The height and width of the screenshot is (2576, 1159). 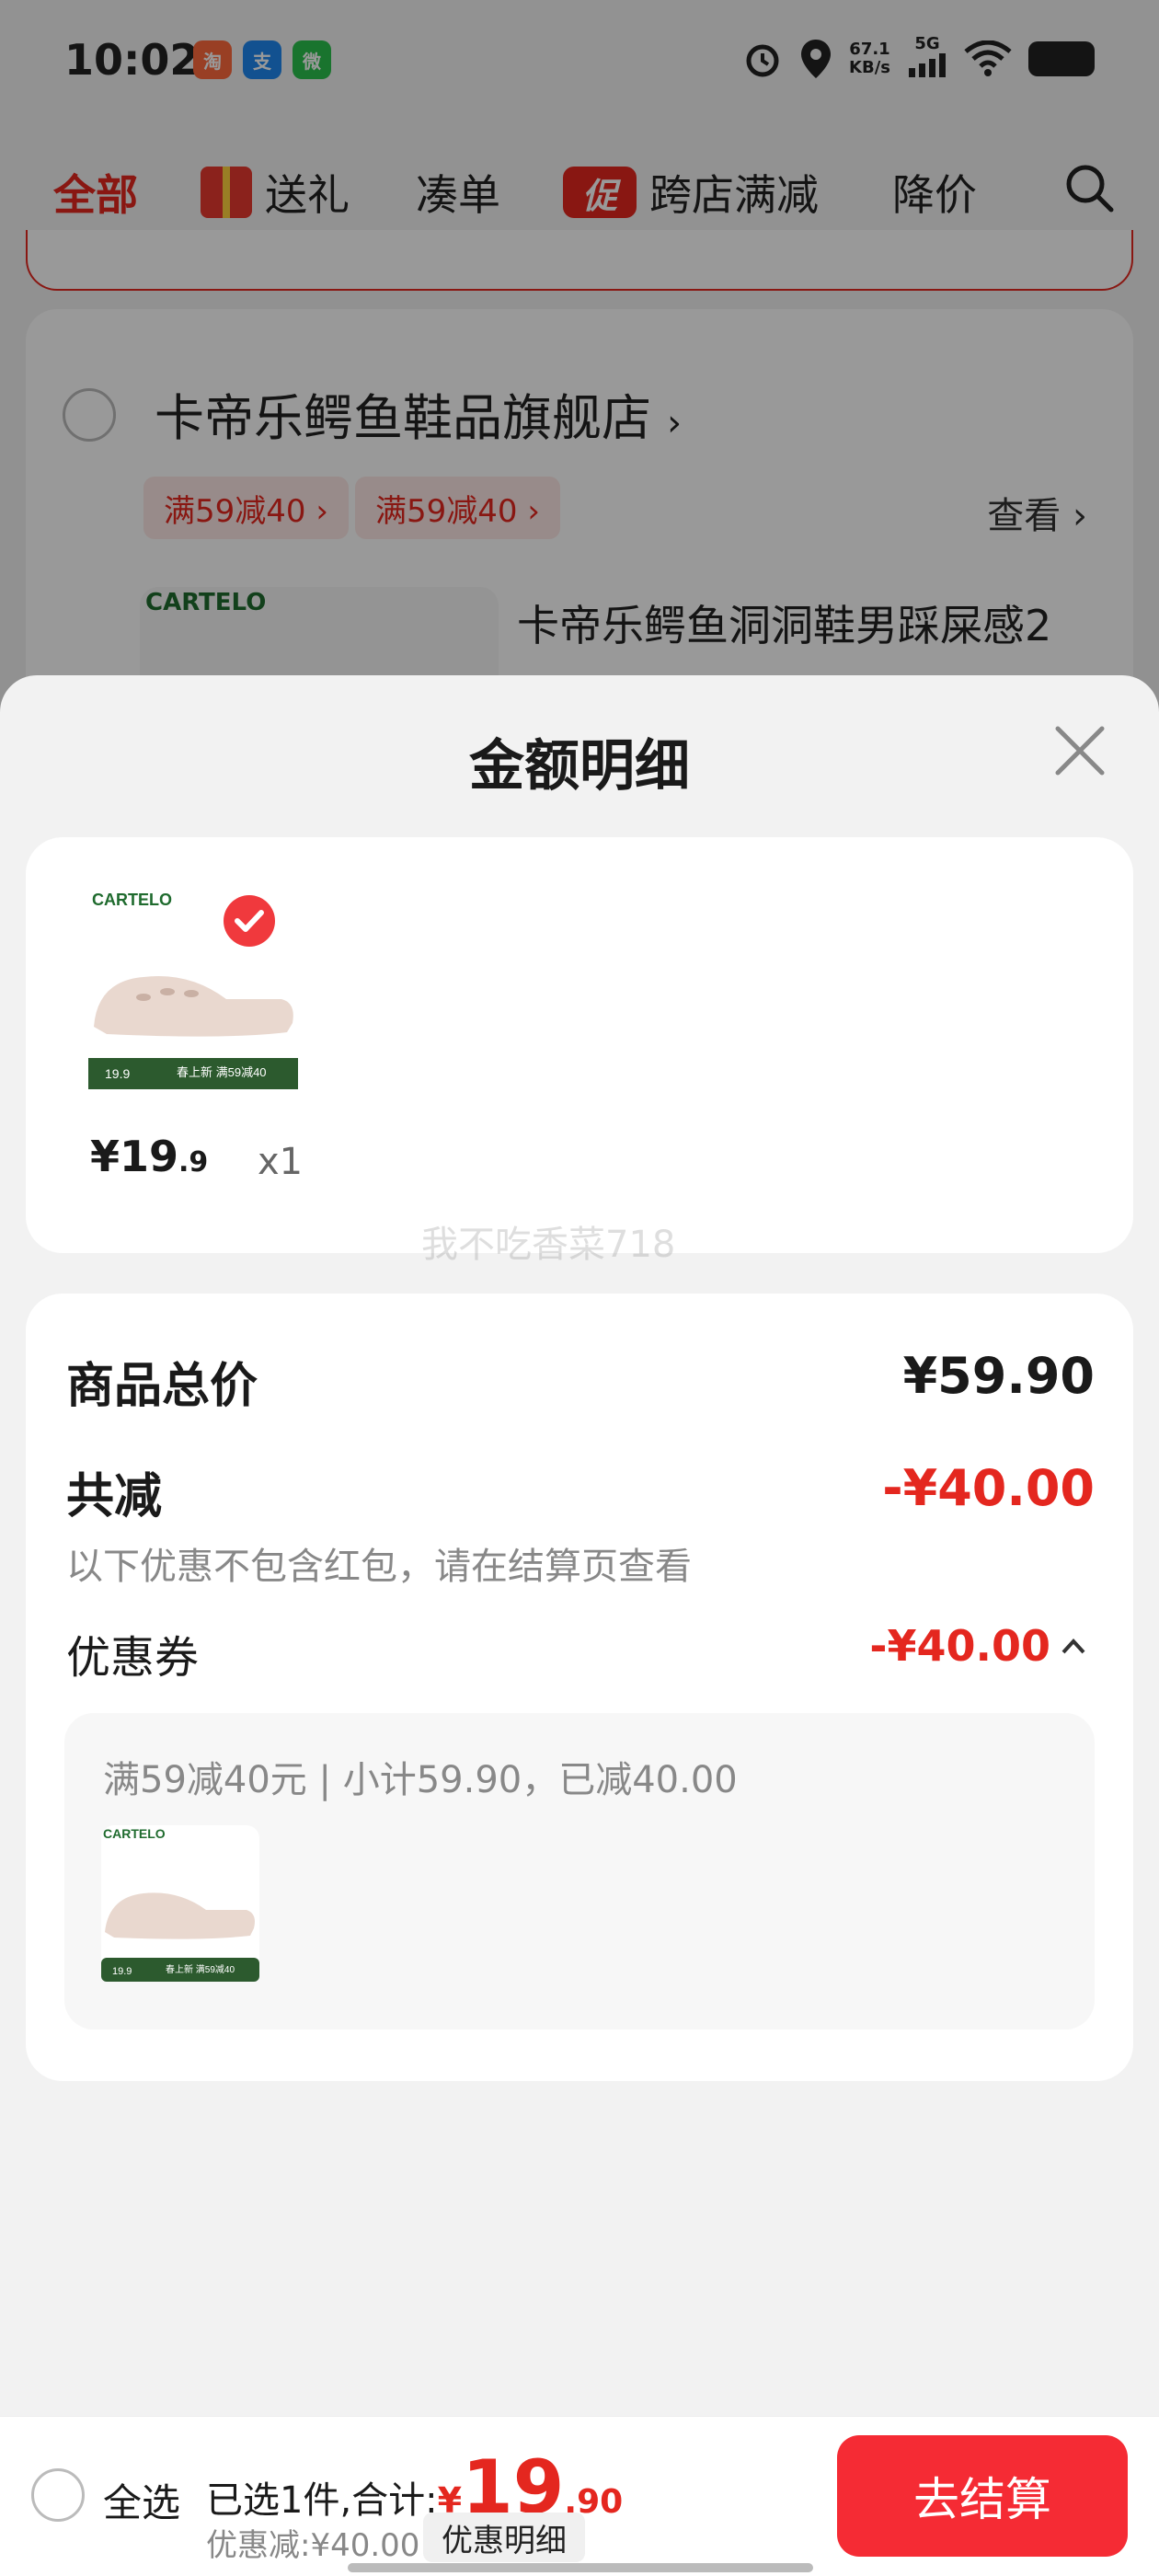 What do you see at coordinates (133, 1658) in the screenshot?
I see `coupon-label: 优惠券` at bounding box center [133, 1658].